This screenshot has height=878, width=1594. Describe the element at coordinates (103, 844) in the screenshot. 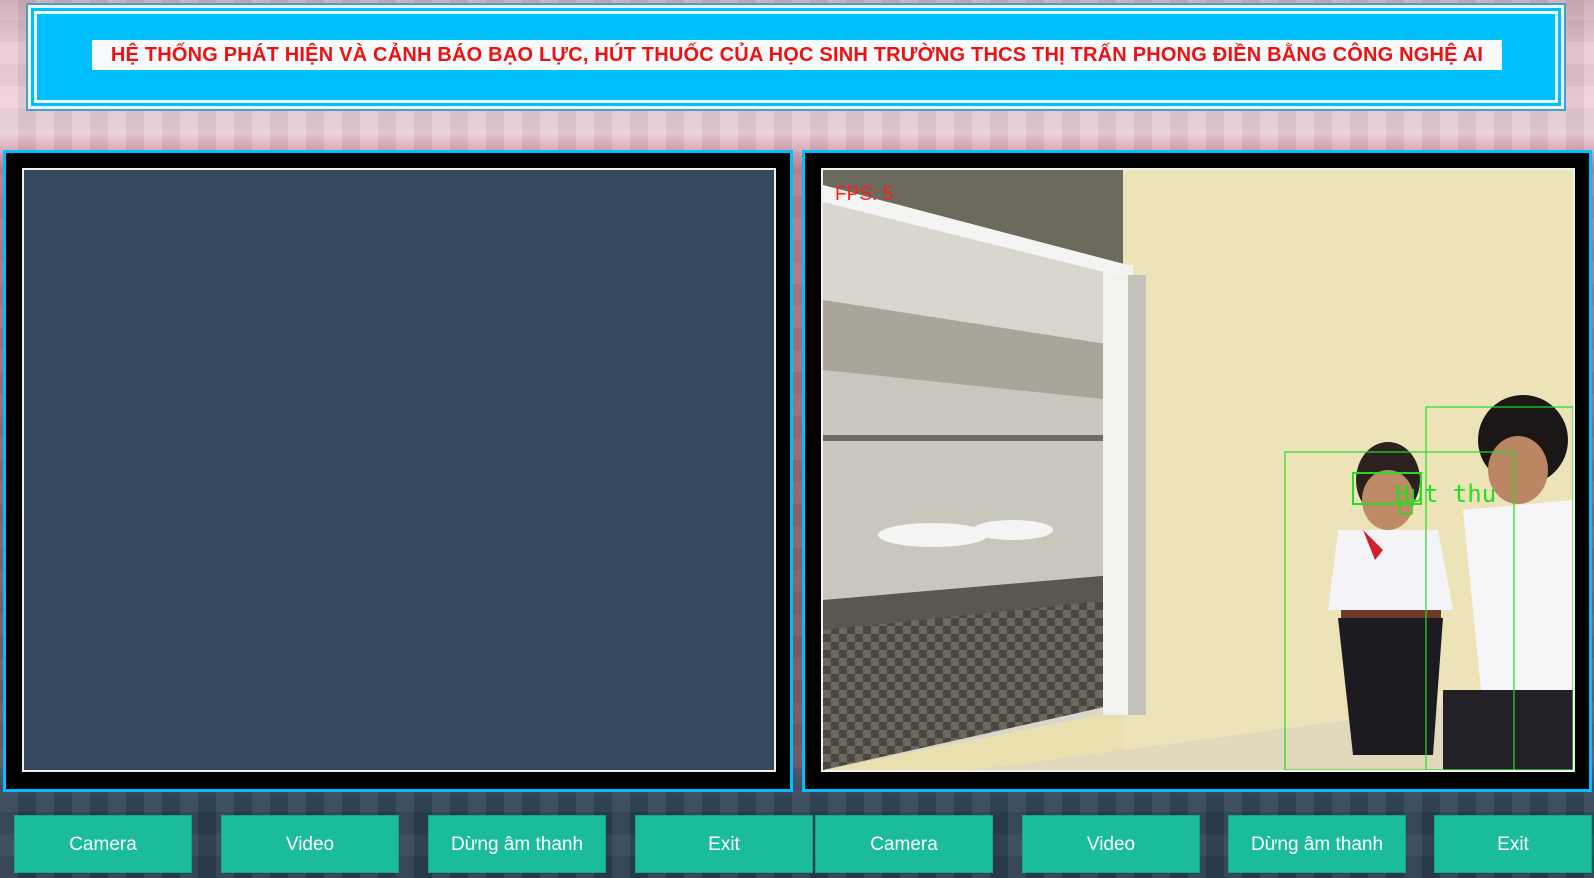

I see `left-camera-button: Camera` at that location.